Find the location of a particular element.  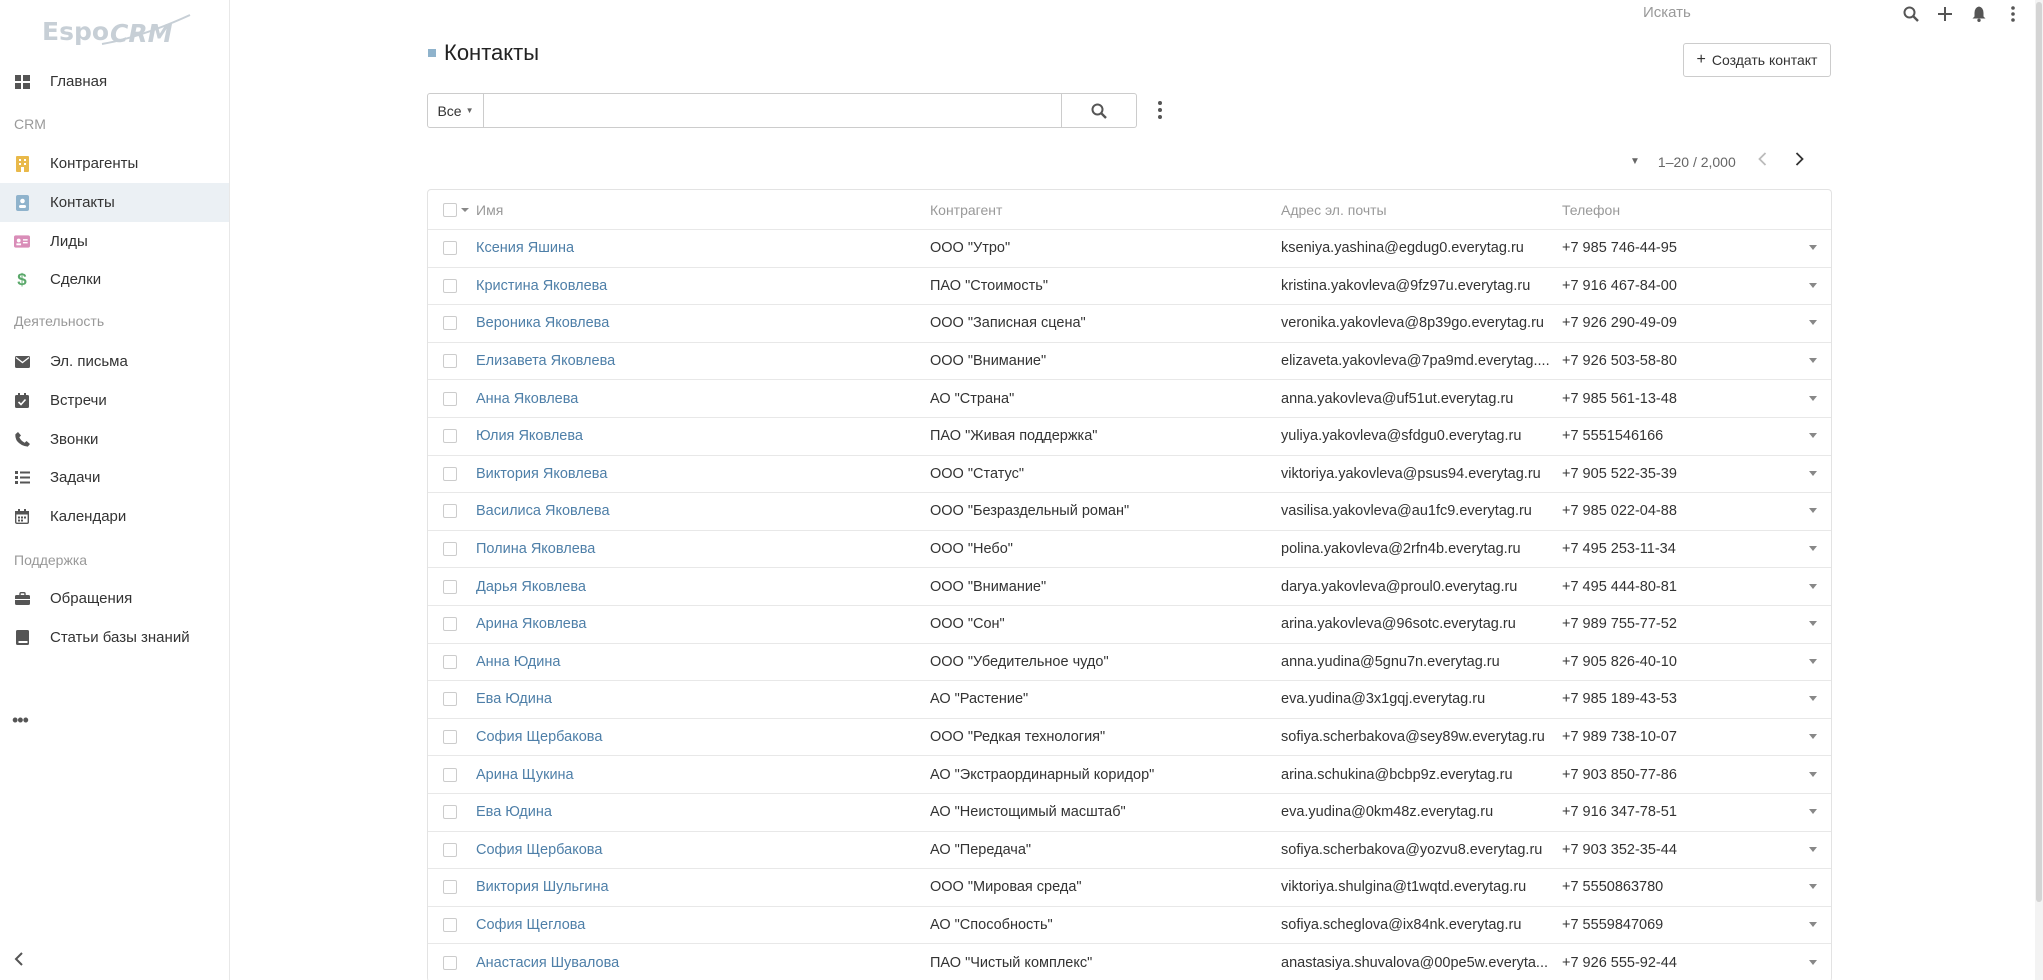

contact-name-link: Ксения Яшина is located at coordinates (696, 248).